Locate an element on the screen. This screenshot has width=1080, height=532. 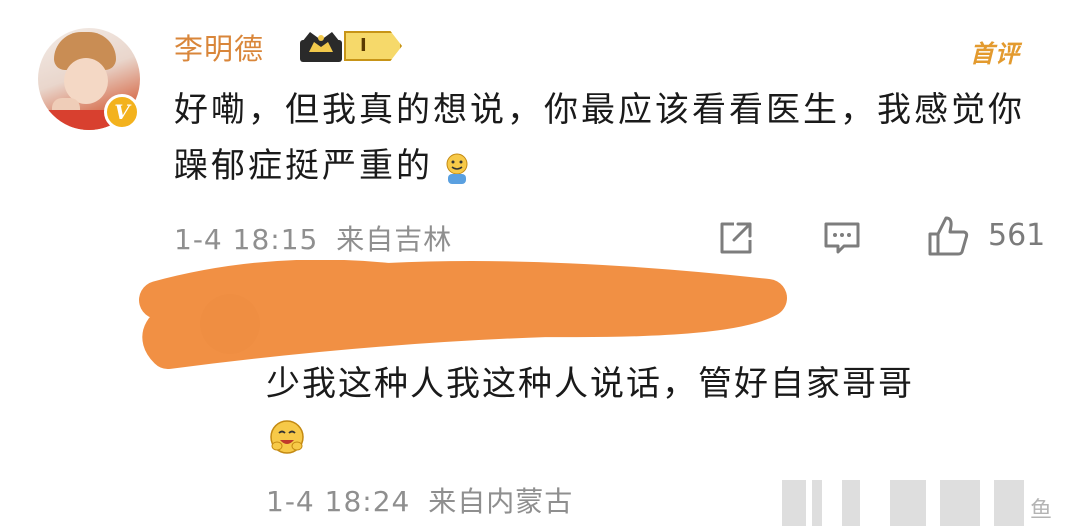
emoji-icon is located at coordinates (457, 168).